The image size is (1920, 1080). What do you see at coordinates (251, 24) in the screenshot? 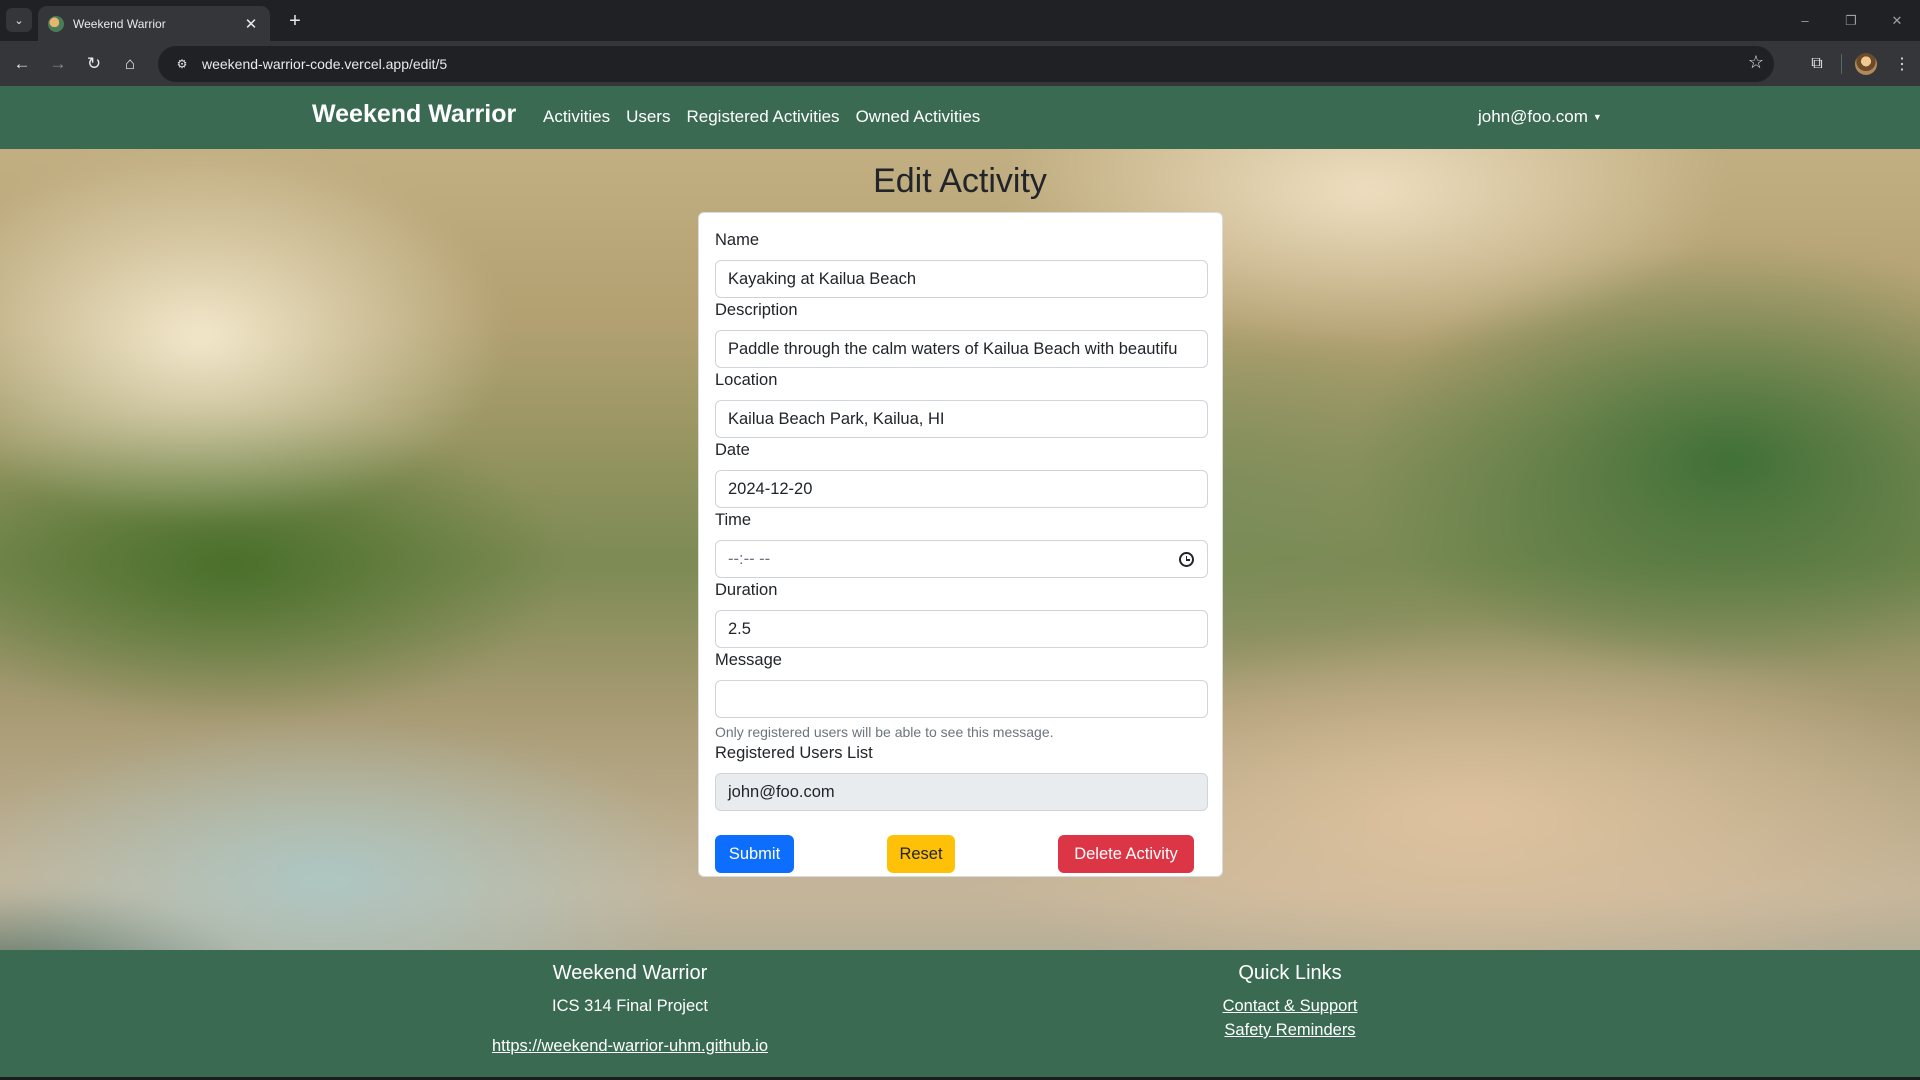
I see `close-tab-icon: ✕` at bounding box center [251, 24].